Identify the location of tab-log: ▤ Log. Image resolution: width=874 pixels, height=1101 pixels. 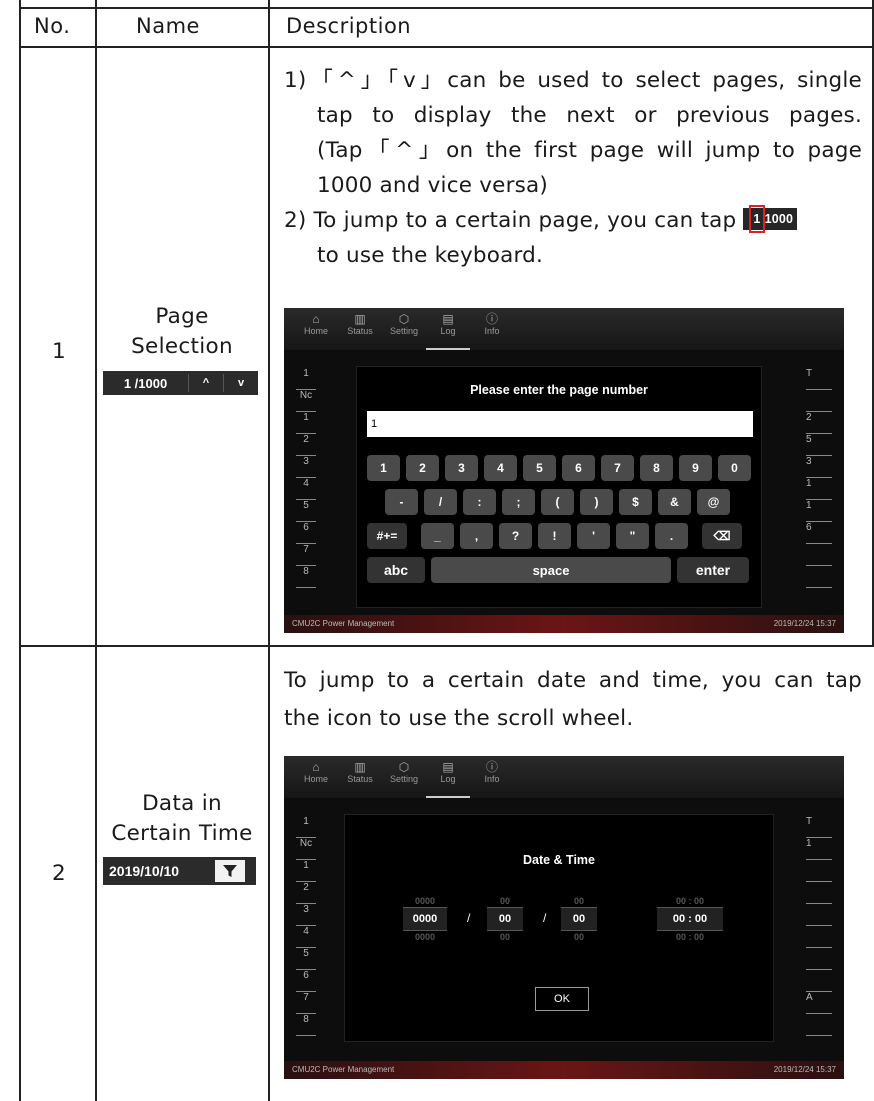
(448, 329).